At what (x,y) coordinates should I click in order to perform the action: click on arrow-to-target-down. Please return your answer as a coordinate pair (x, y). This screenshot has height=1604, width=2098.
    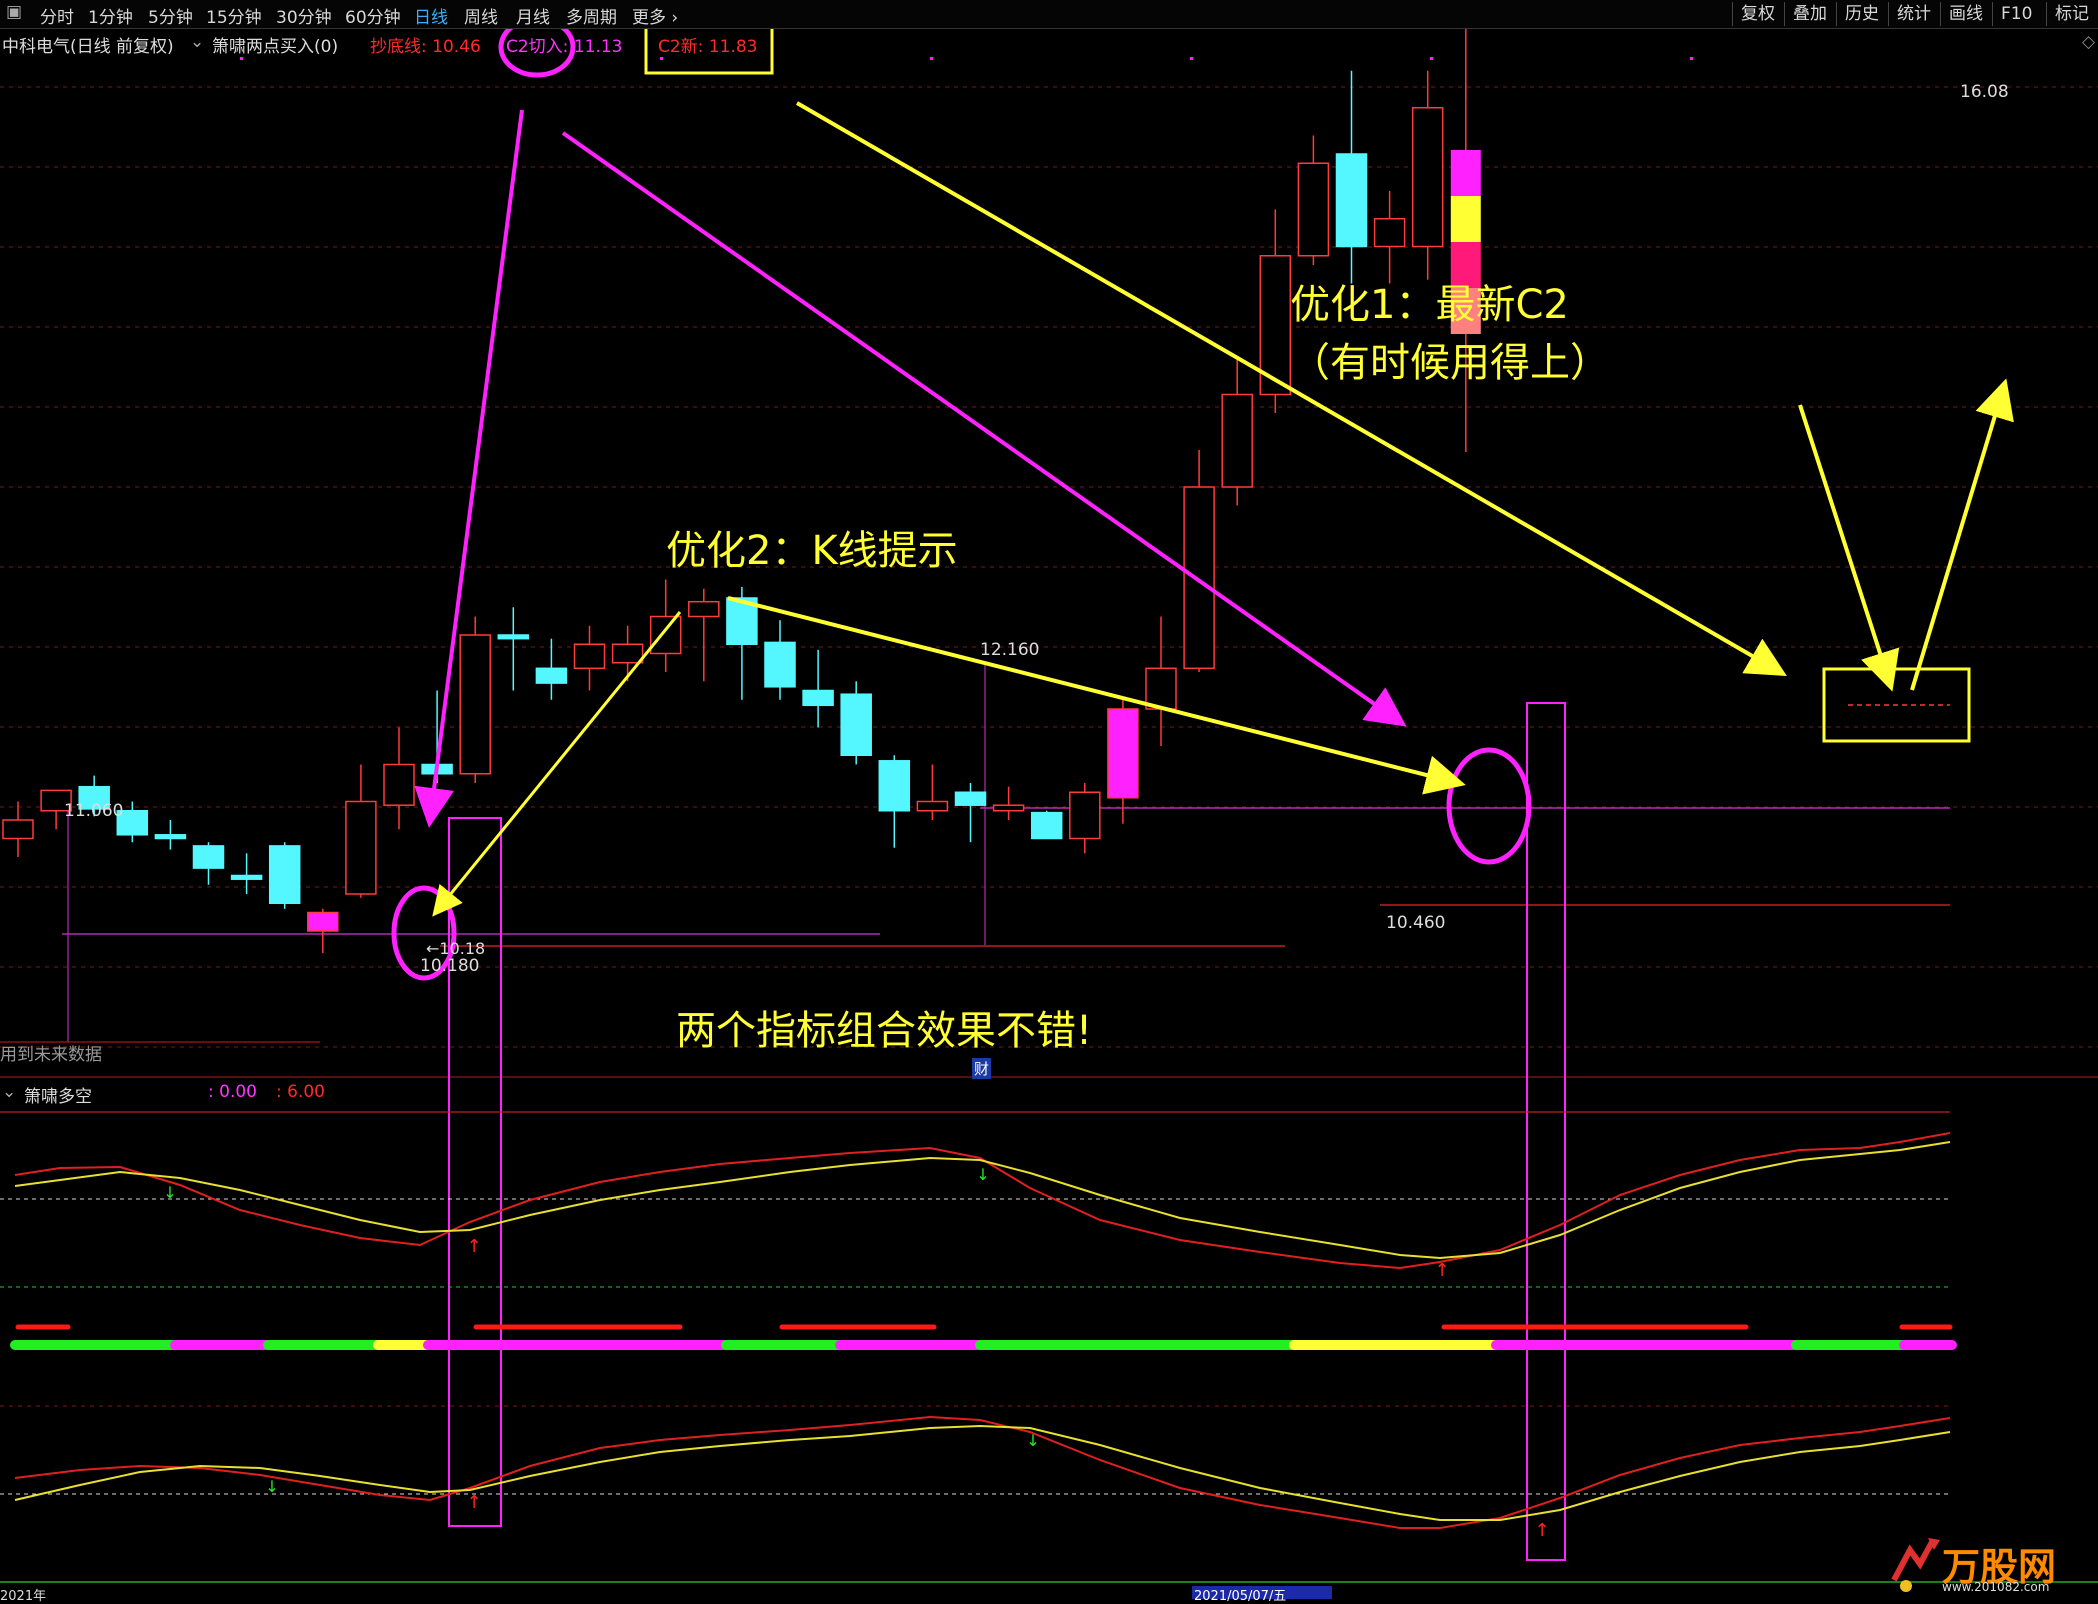
    Looking at the image, I should click on (1849, 548).